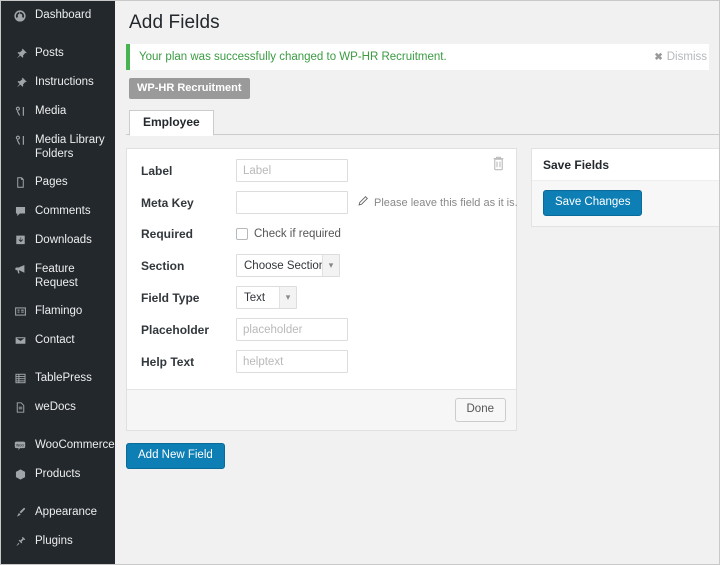 The width and height of the screenshot is (720, 565). I want to click on sidebar-item-plugins: Plugins, so click(58, 541).